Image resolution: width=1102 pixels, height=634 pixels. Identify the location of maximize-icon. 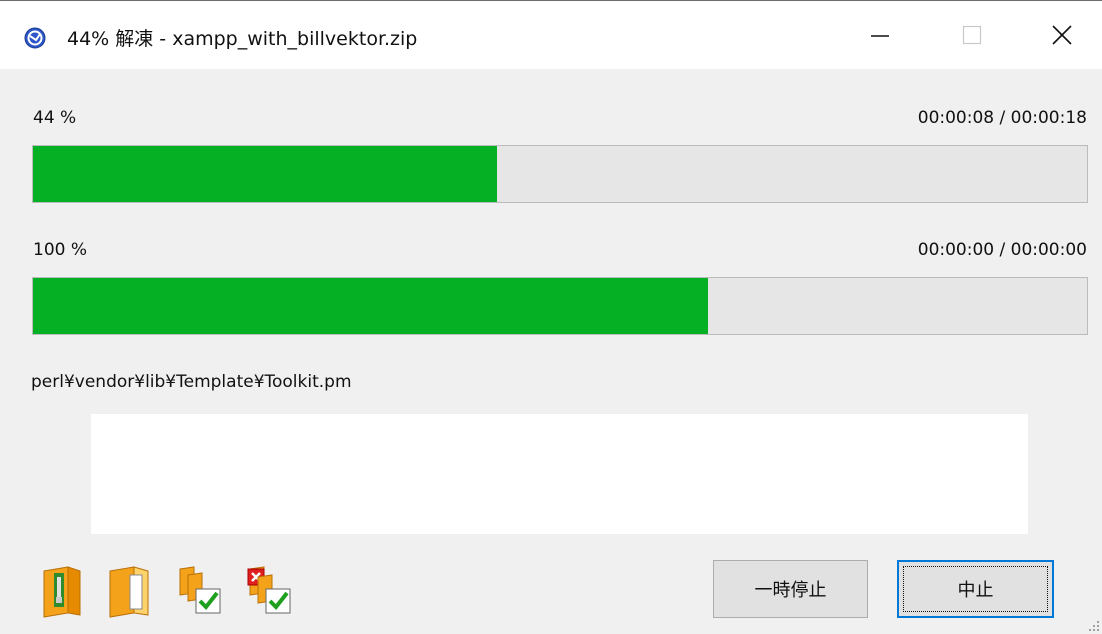
(972, 35).